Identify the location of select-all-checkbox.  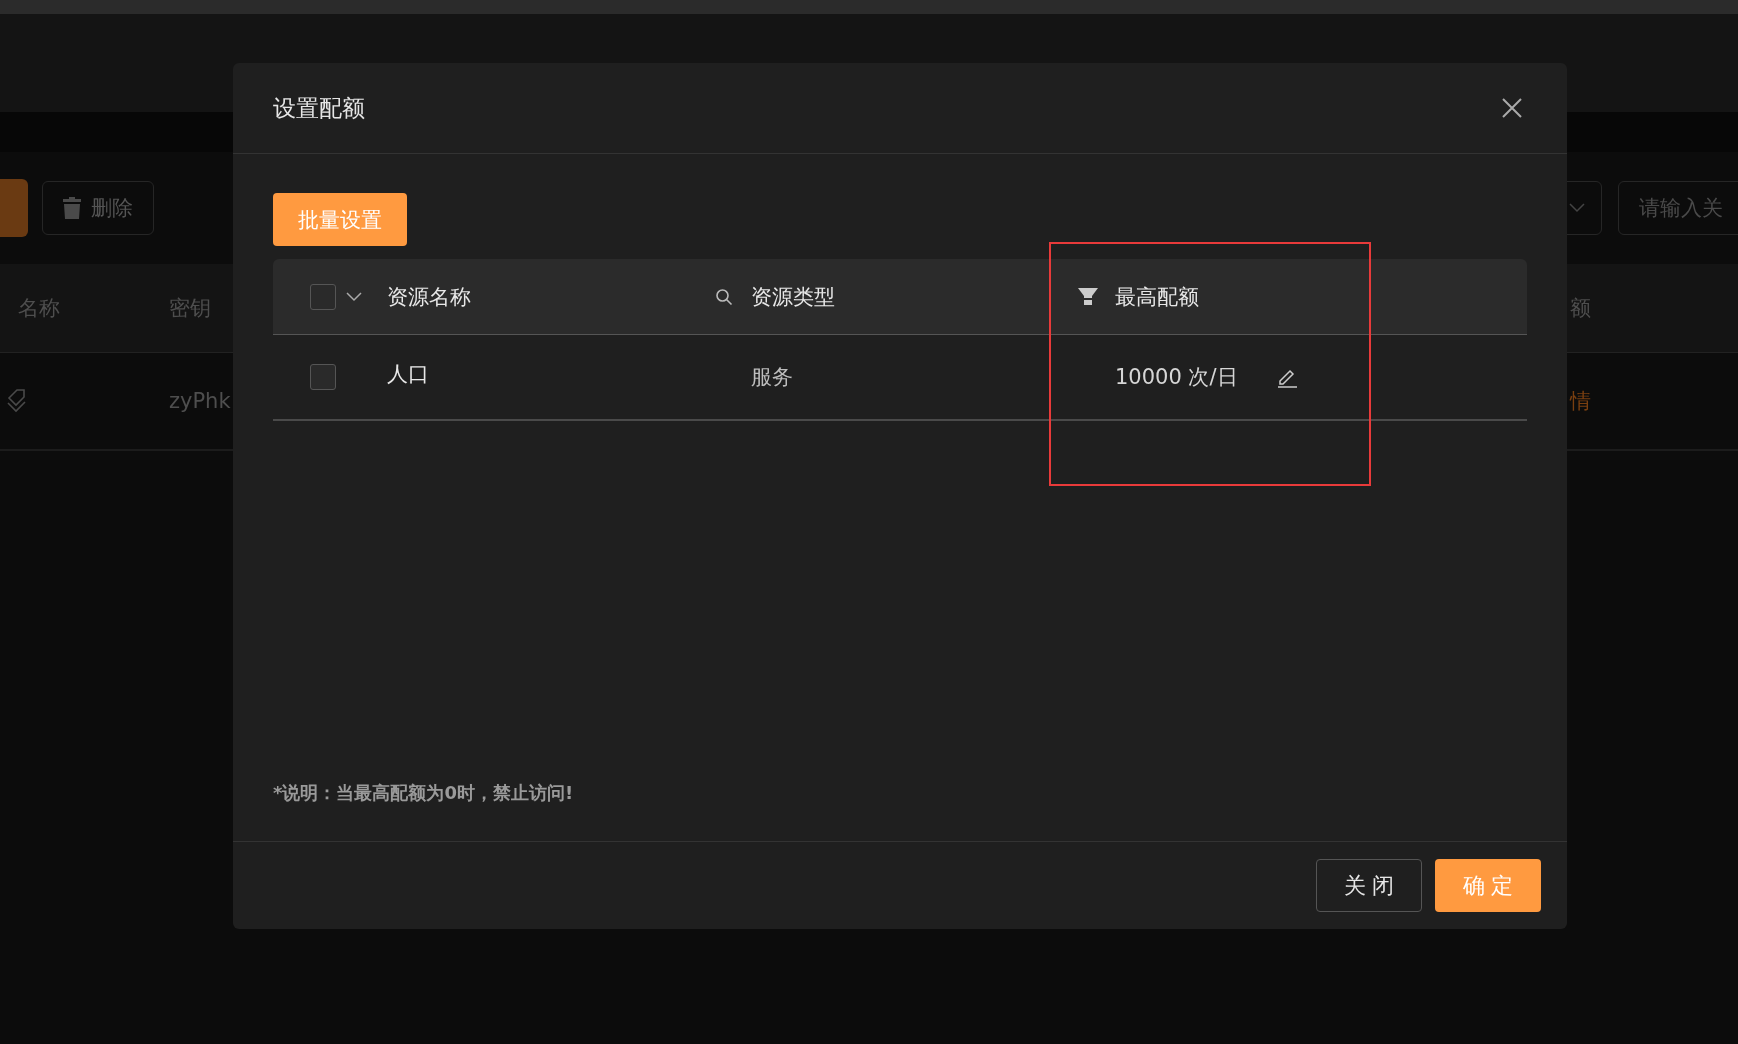
(323, 296).